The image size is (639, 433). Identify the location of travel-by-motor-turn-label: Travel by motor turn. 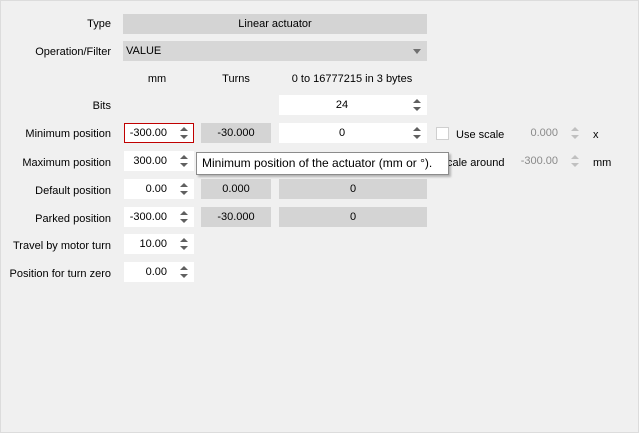
(61, 246).